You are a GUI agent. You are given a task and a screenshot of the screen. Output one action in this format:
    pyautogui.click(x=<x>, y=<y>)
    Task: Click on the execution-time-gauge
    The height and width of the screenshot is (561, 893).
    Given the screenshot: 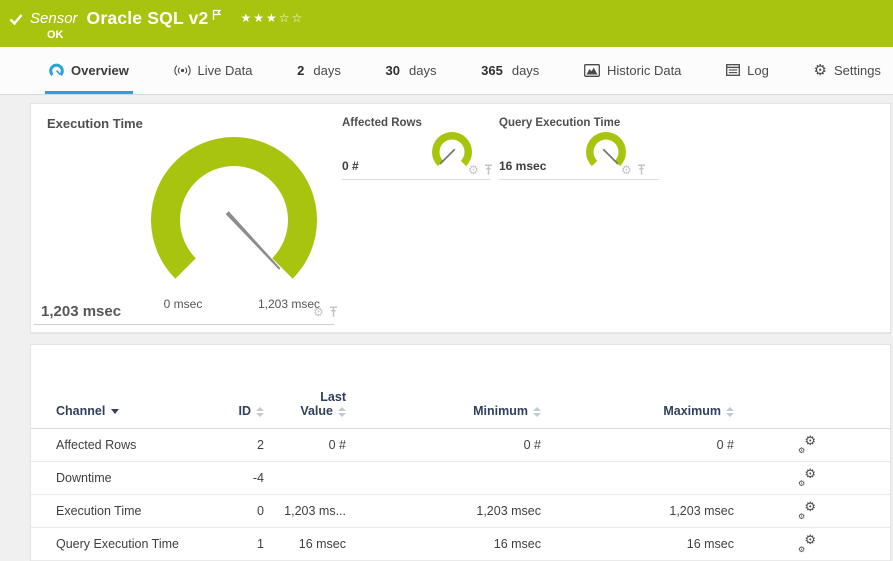 What is the action you would take?
    pyautogui.click(x=234, y=208)
    